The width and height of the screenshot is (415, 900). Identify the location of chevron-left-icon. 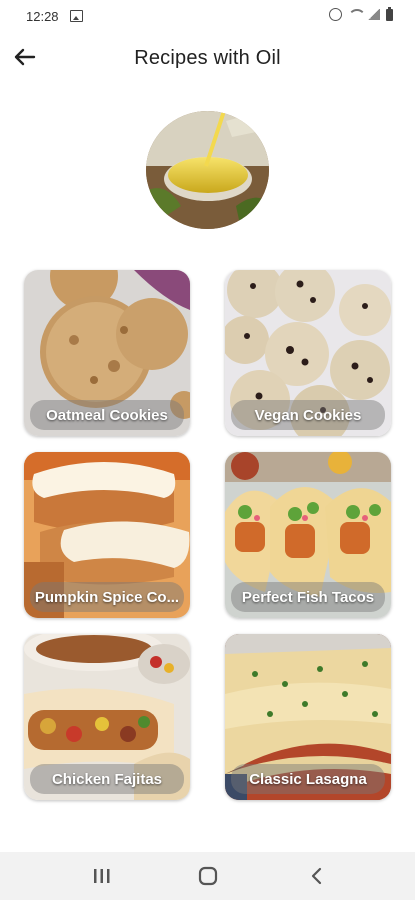
(316, 876).